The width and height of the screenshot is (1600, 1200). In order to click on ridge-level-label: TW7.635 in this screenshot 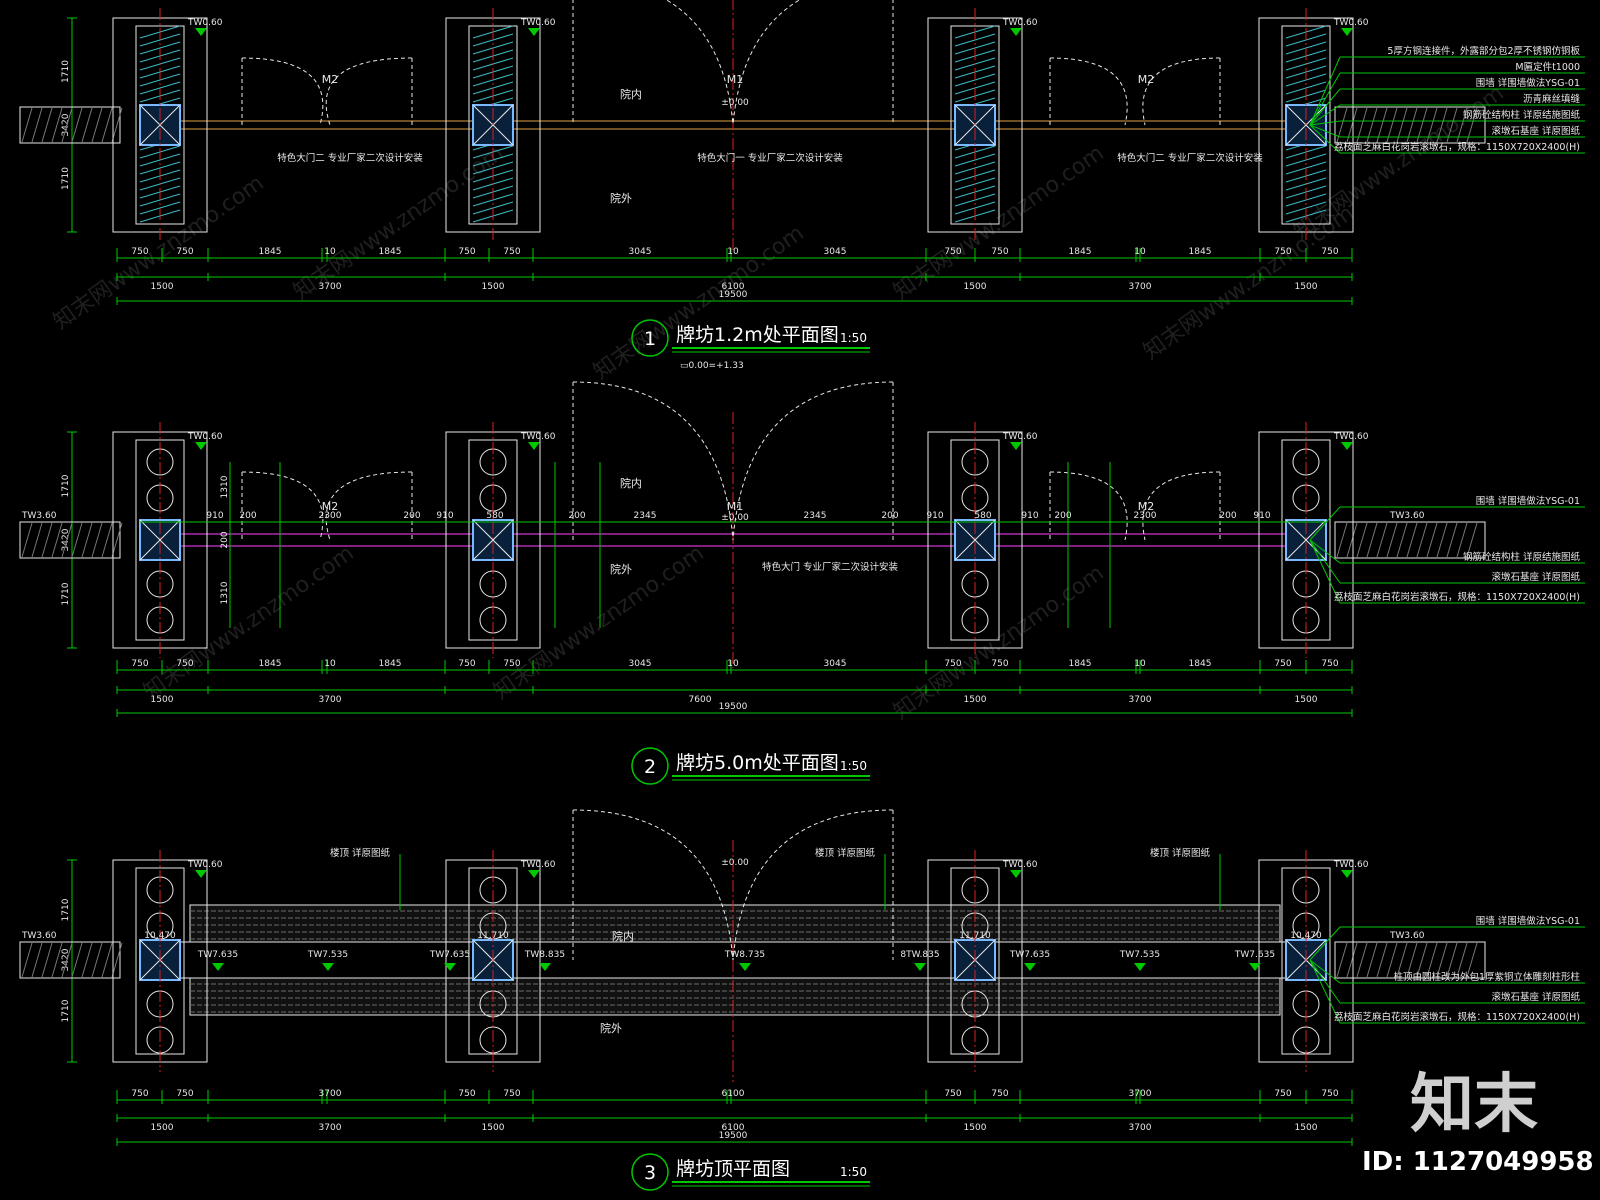, I will do `click(449, 955)`.